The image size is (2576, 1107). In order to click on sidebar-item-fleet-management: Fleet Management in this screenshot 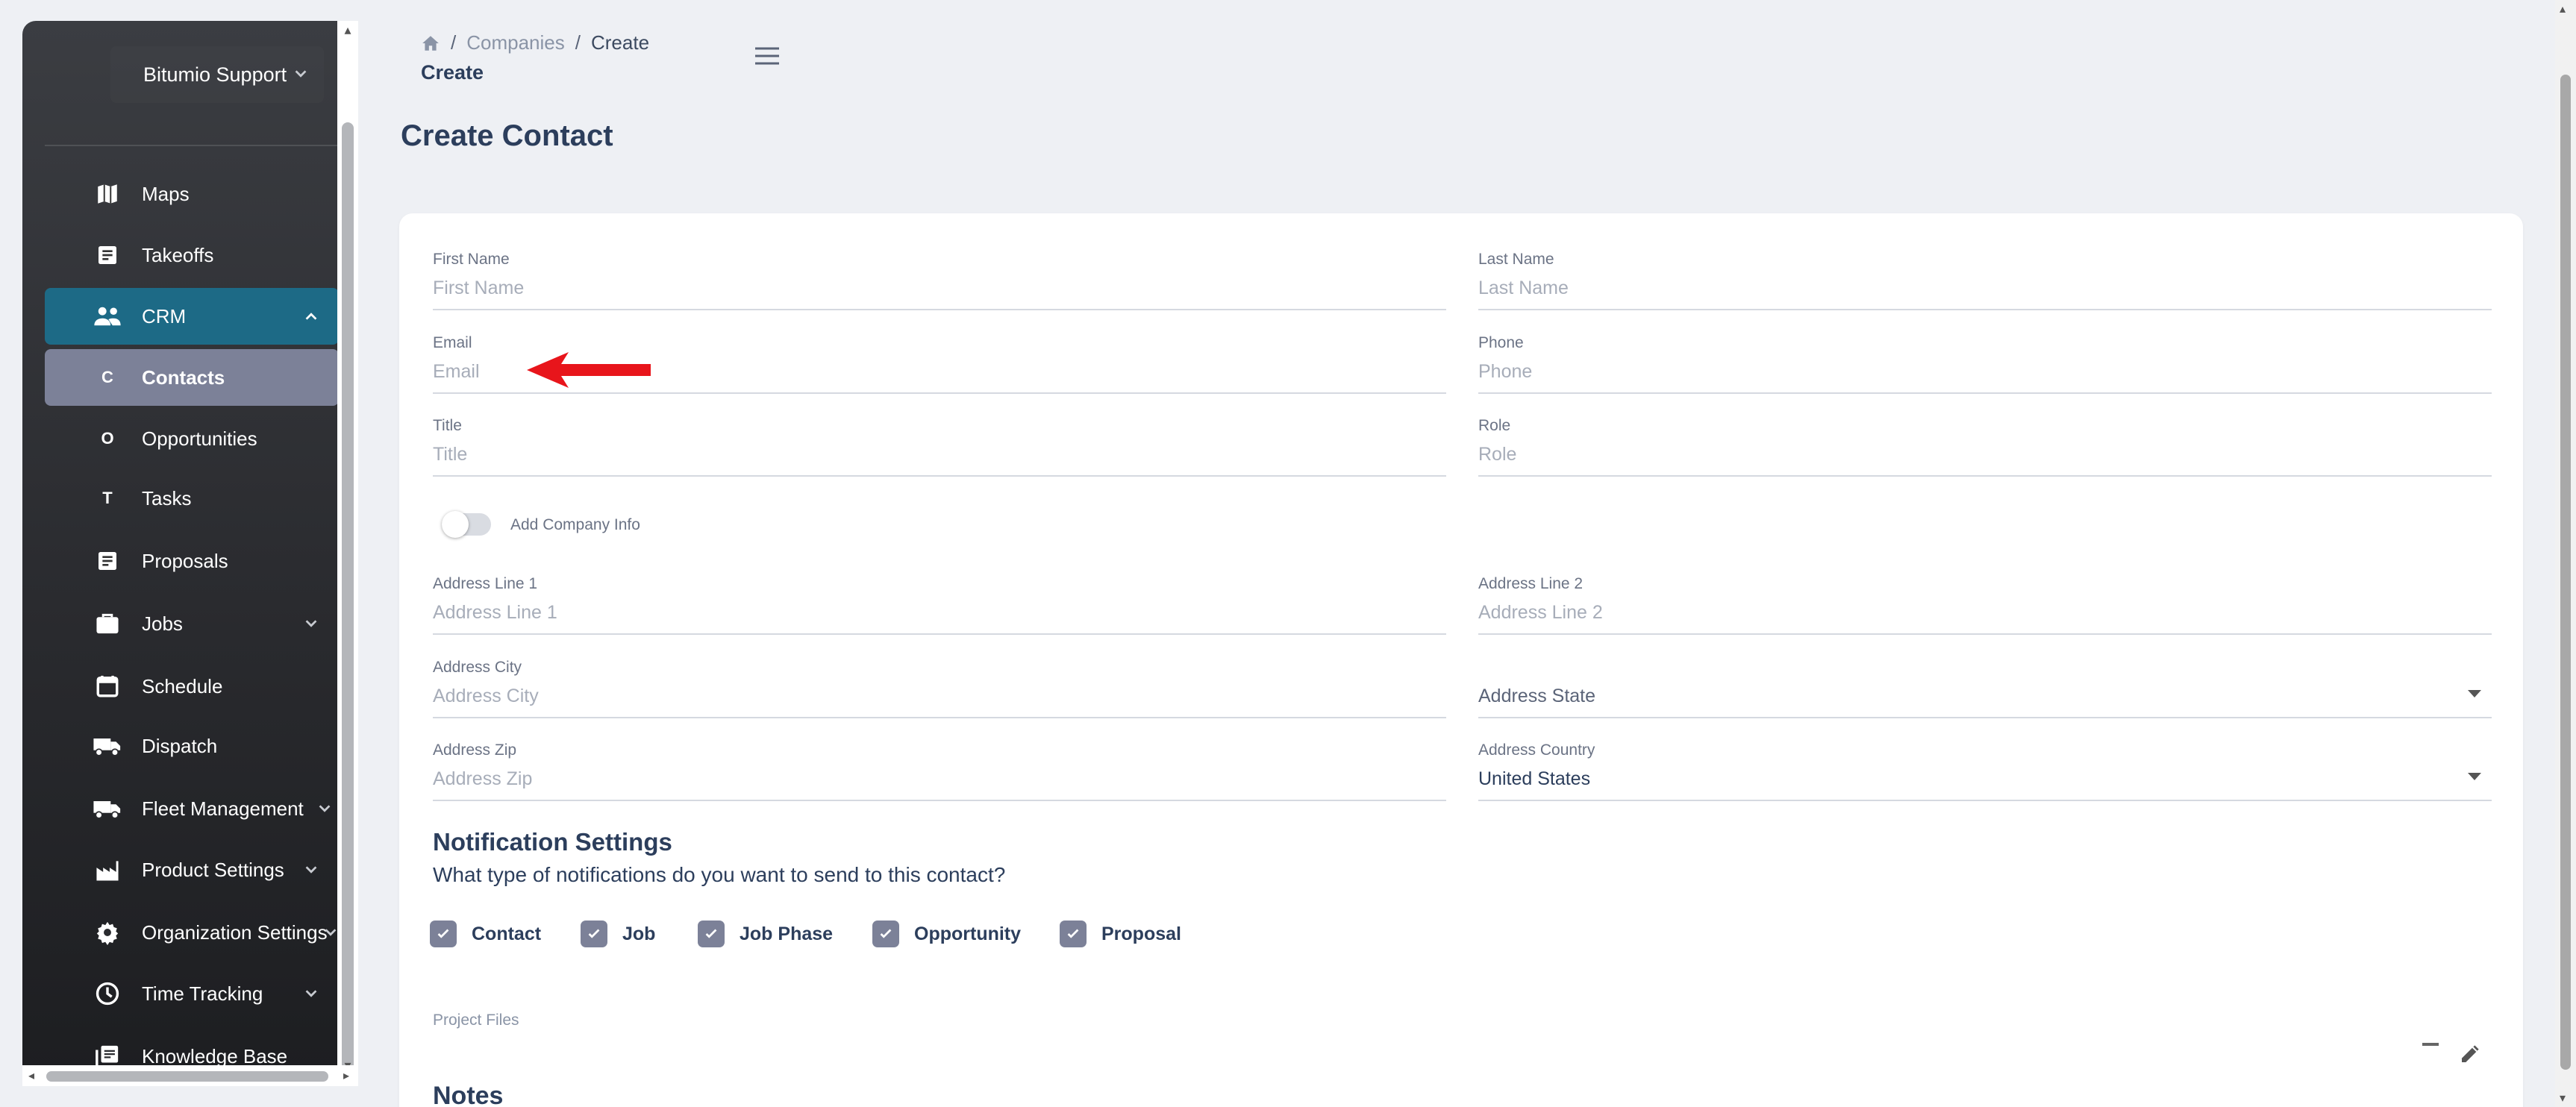, I will do `click(191, 808)`.